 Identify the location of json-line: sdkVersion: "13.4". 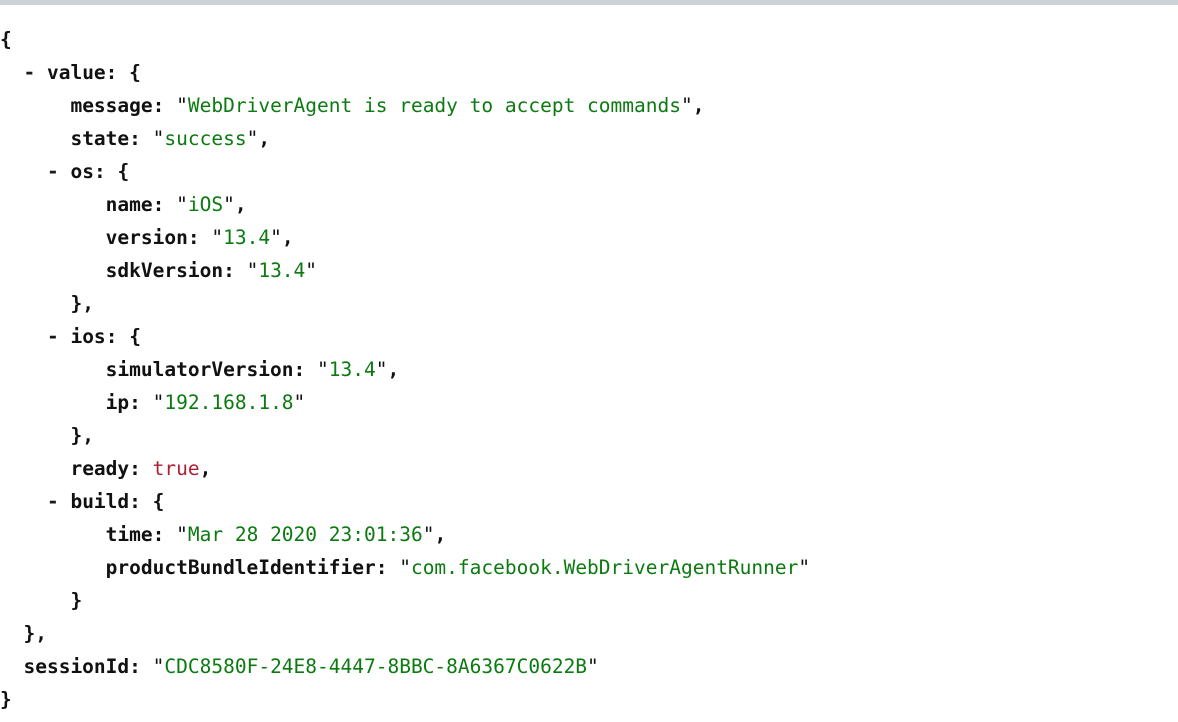
(589, 270).